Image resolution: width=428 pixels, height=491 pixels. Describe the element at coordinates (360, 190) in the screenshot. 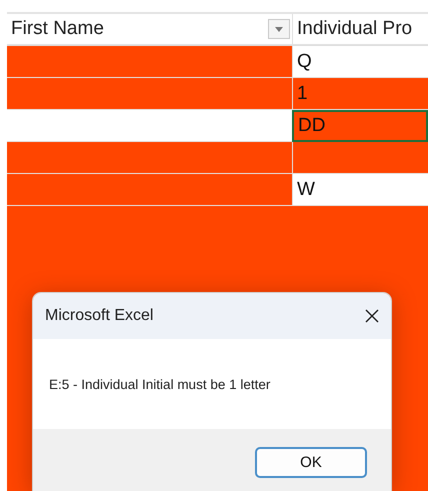

I see `table-cell: W` at that location.